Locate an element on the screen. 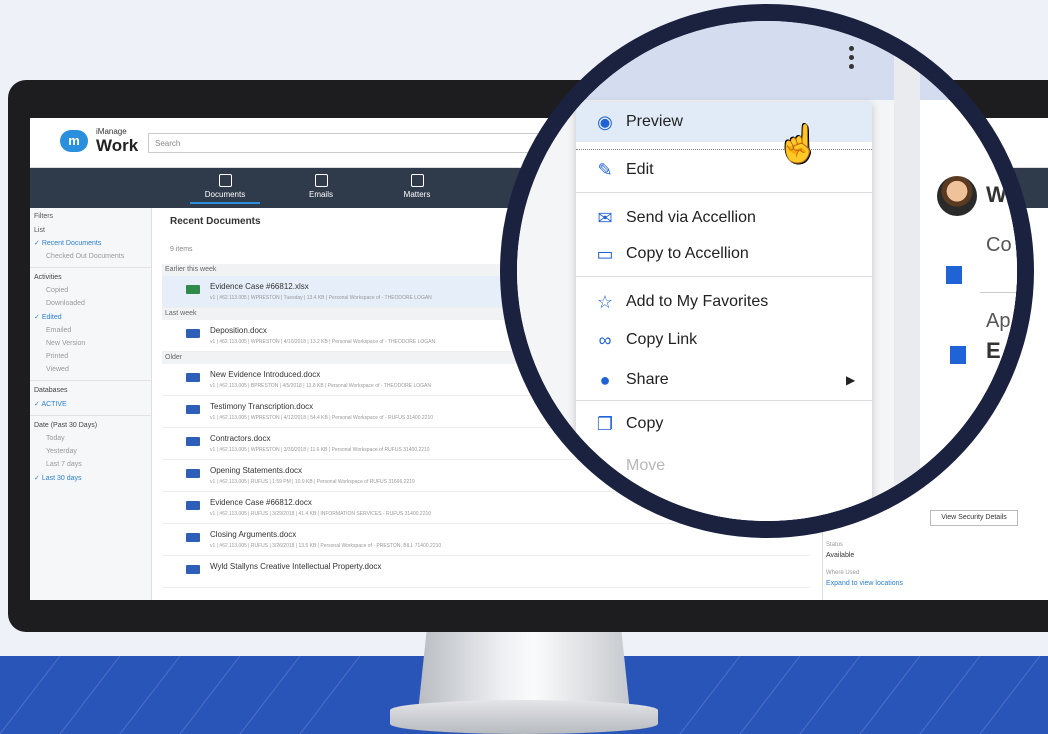 Image resolution: width=1048 pixels, height=734 pixels. menu-item-copy-accellion: ▭ Copy to Accellion is located at coordinates (724, 254).